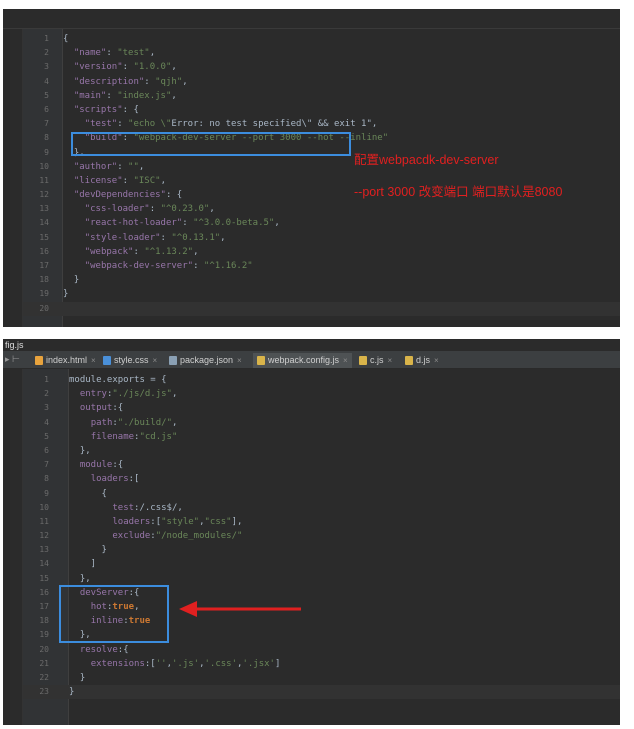  What do you see at coordinates (114, 53) in the screenshot?
I see `code-text: "name": "test",` at bounding box center [114, 53].